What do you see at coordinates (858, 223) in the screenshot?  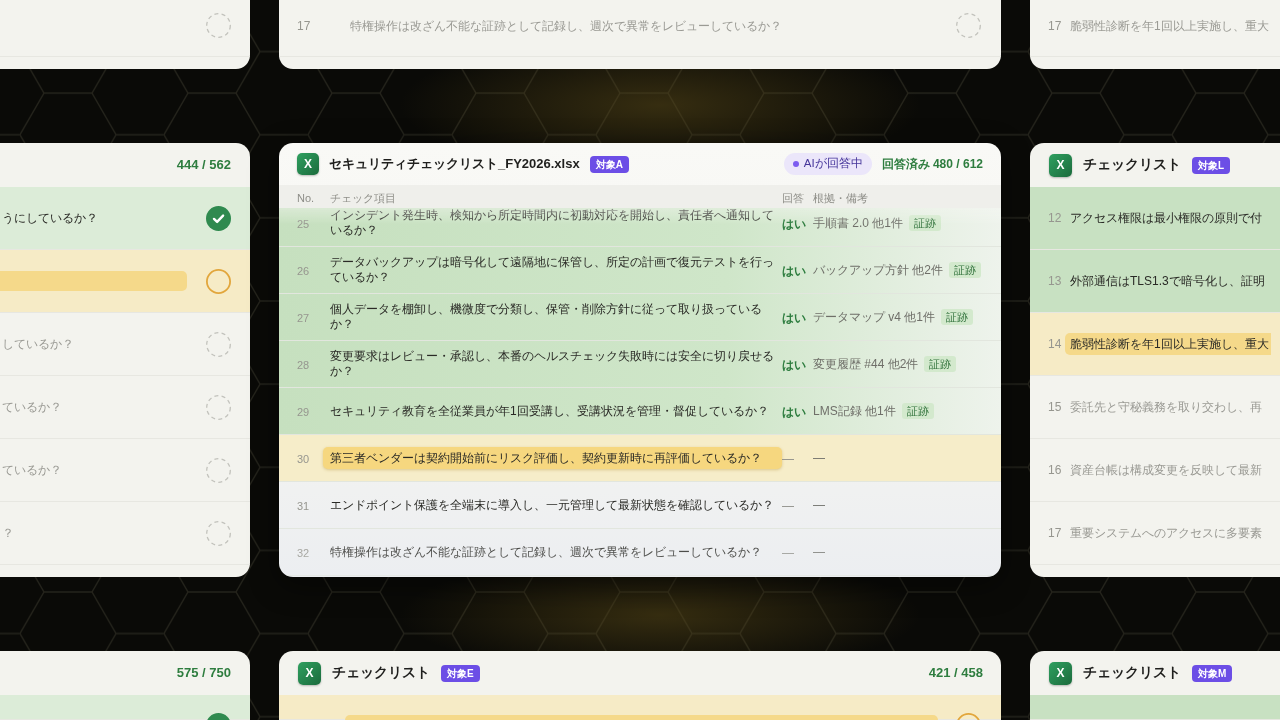 I see `evidence-text: 手順書 2.0 他1件` at bounding box center [858, 223].